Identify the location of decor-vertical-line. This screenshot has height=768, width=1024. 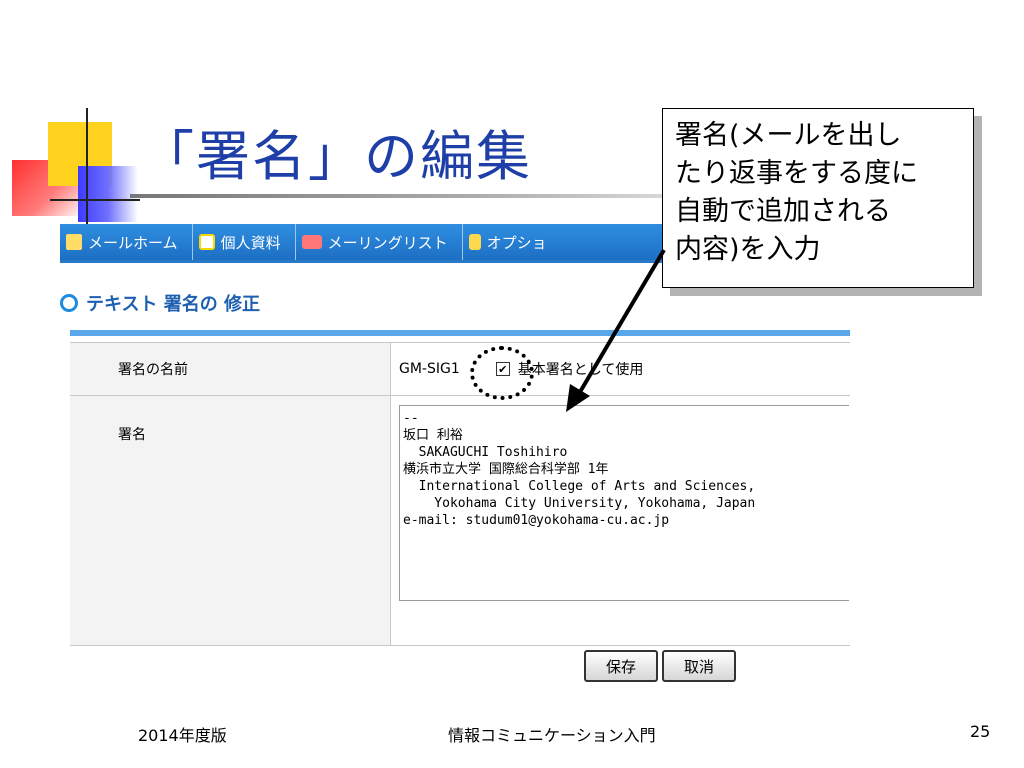
(87, 166).